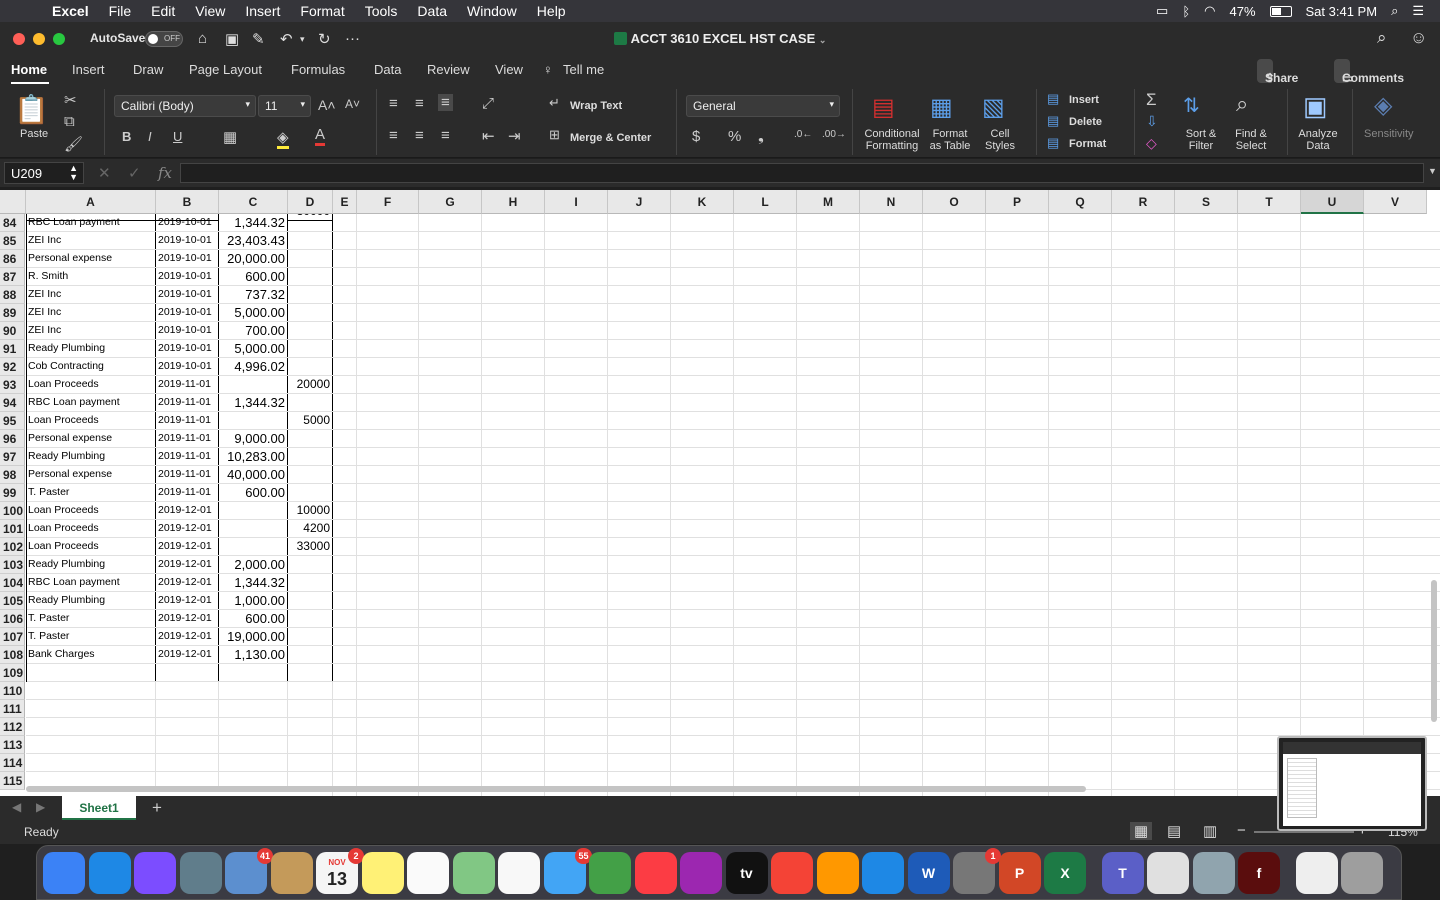 This screenshot has height=900, width=1440. Describe the element at coordinates (519, 873) in the screenshot. I see `dock-photos-icon` at that location.